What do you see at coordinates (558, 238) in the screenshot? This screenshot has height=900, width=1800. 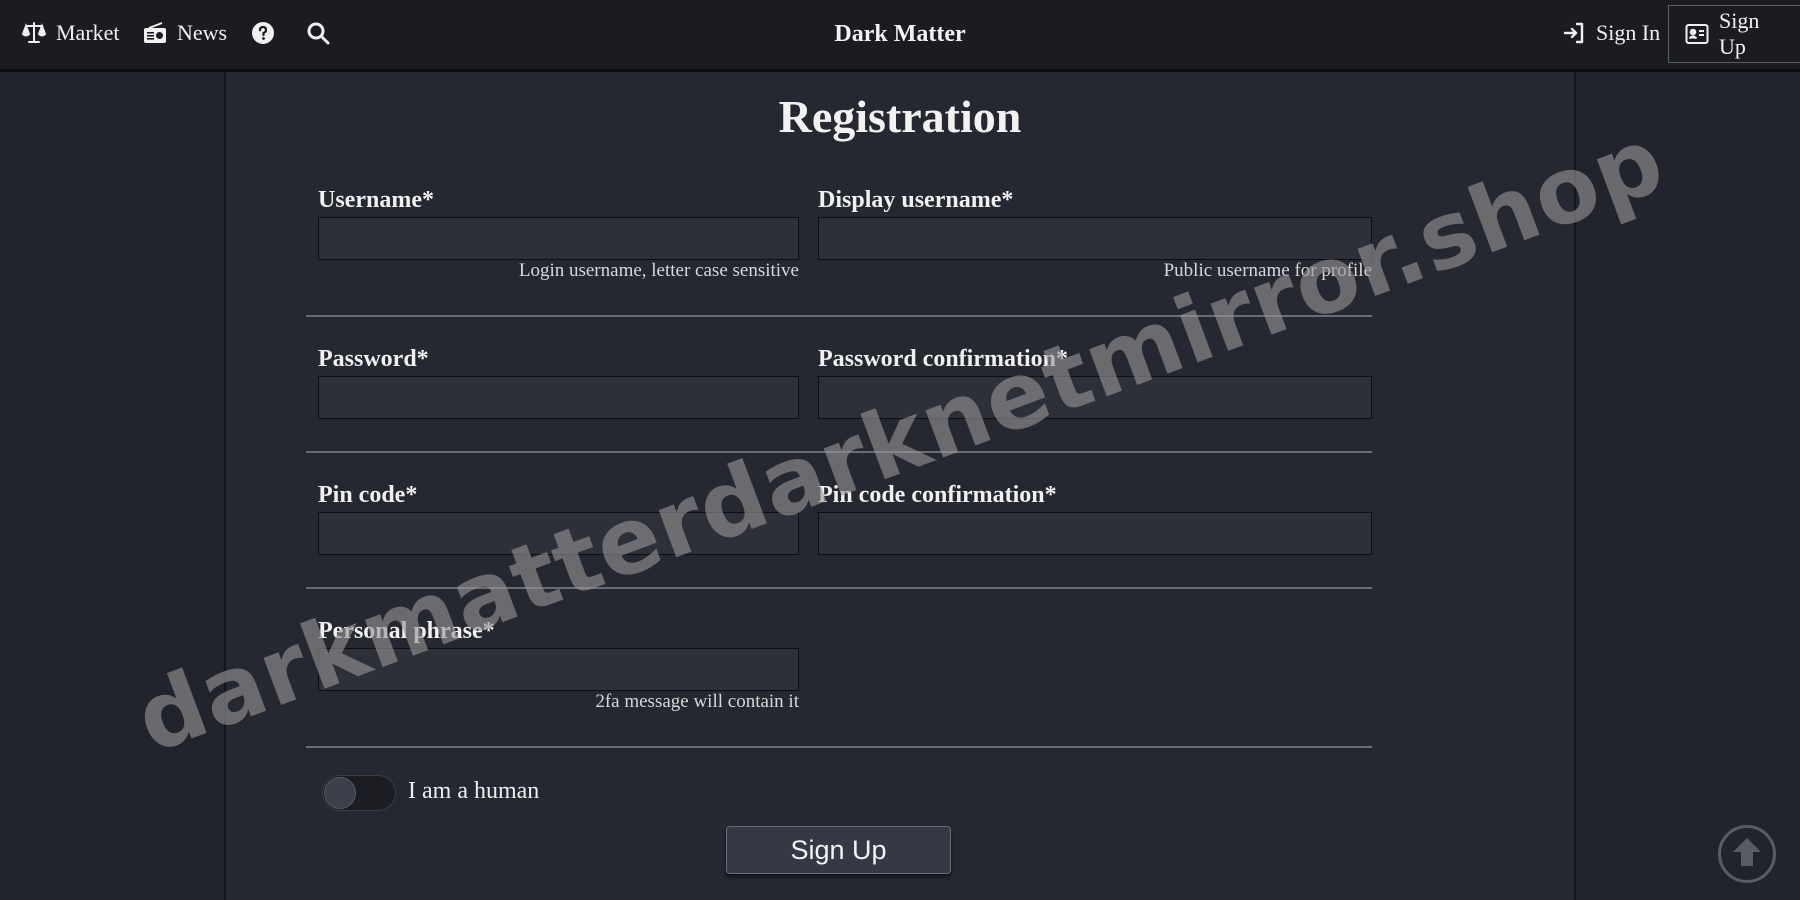 I see `username-field` at bounding box center [558, 238].